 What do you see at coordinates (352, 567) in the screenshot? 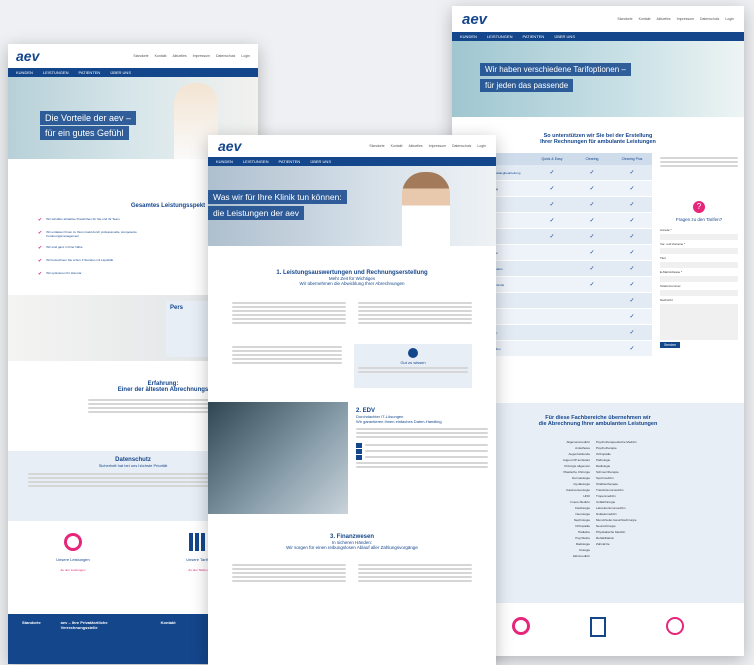
I see `section-3-body` at bounding box center [352, 567].